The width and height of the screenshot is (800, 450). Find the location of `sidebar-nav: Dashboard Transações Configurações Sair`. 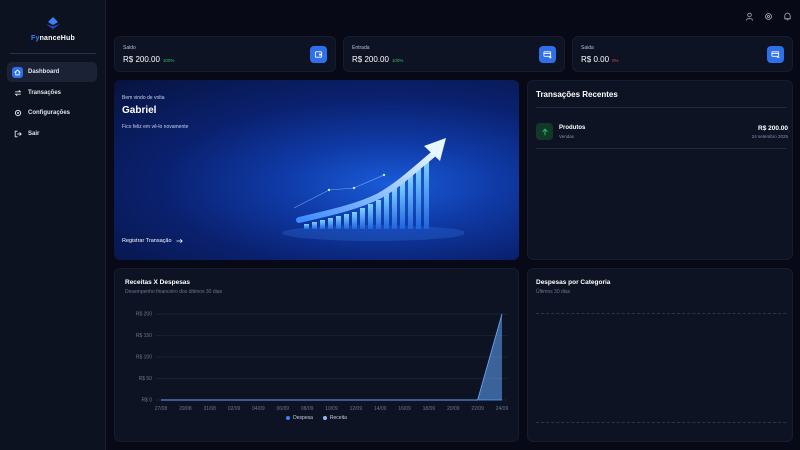

sidebar-nav: Dashboard Transações Configurações Sair is located at coordinates (52, 103).